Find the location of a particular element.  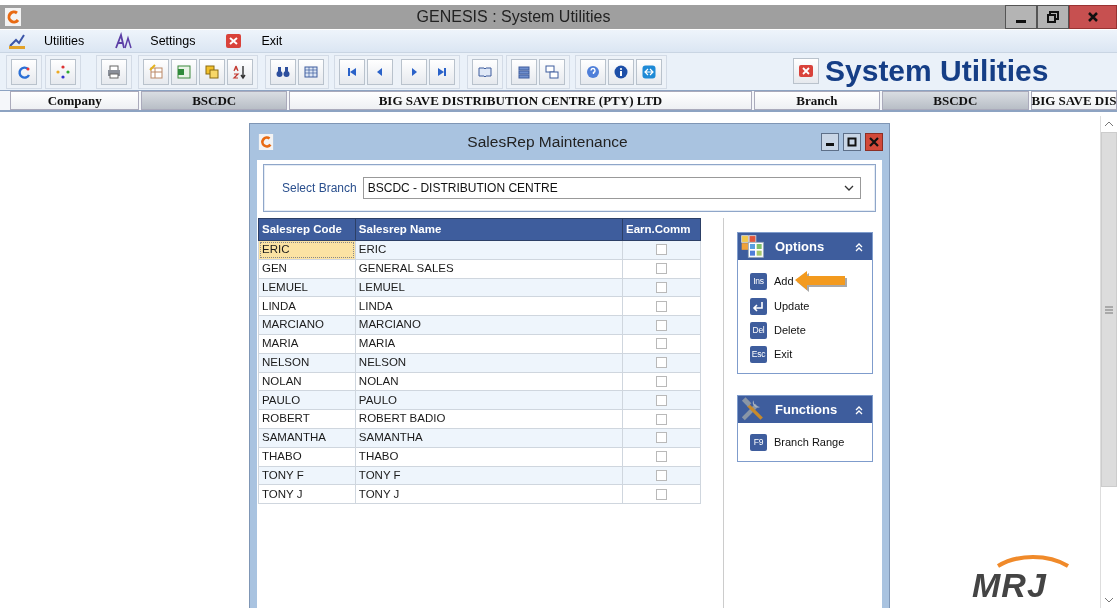

grid-icon is located at coordinates (311, 72).